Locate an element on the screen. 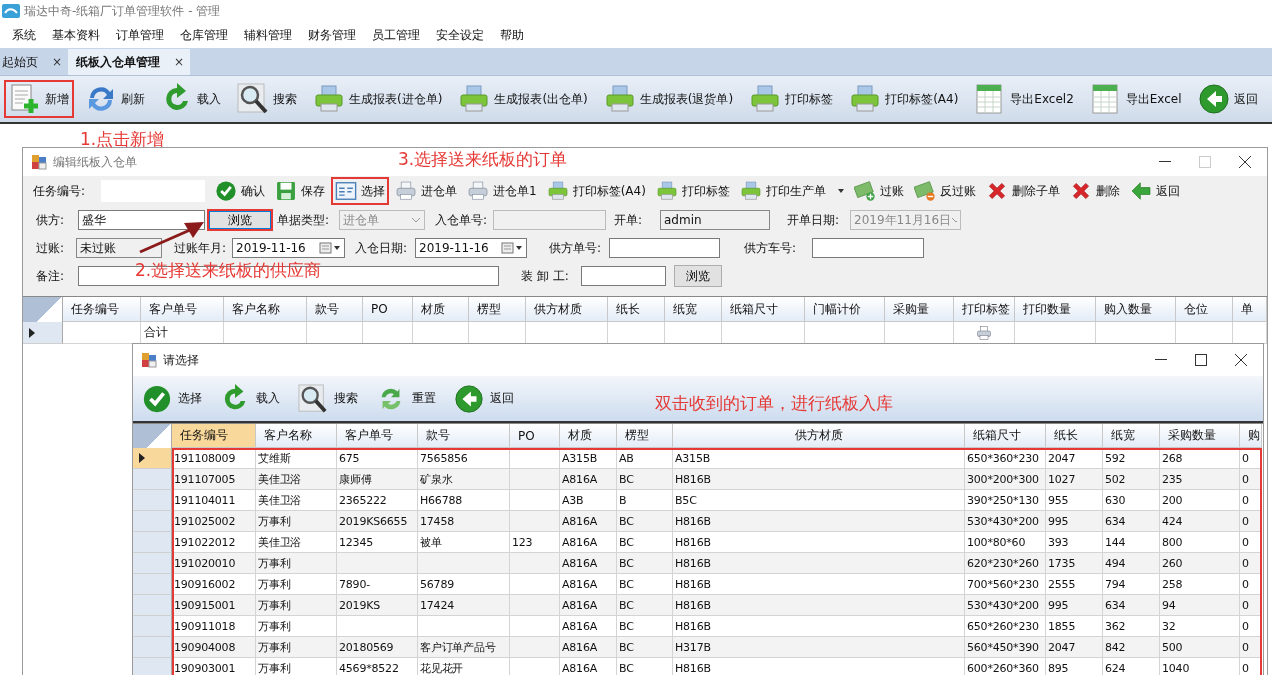 Image resolution: width=1272 pixels, height=675 pixels. column-header: 打印数量 is located at coordinates (1055, 309).